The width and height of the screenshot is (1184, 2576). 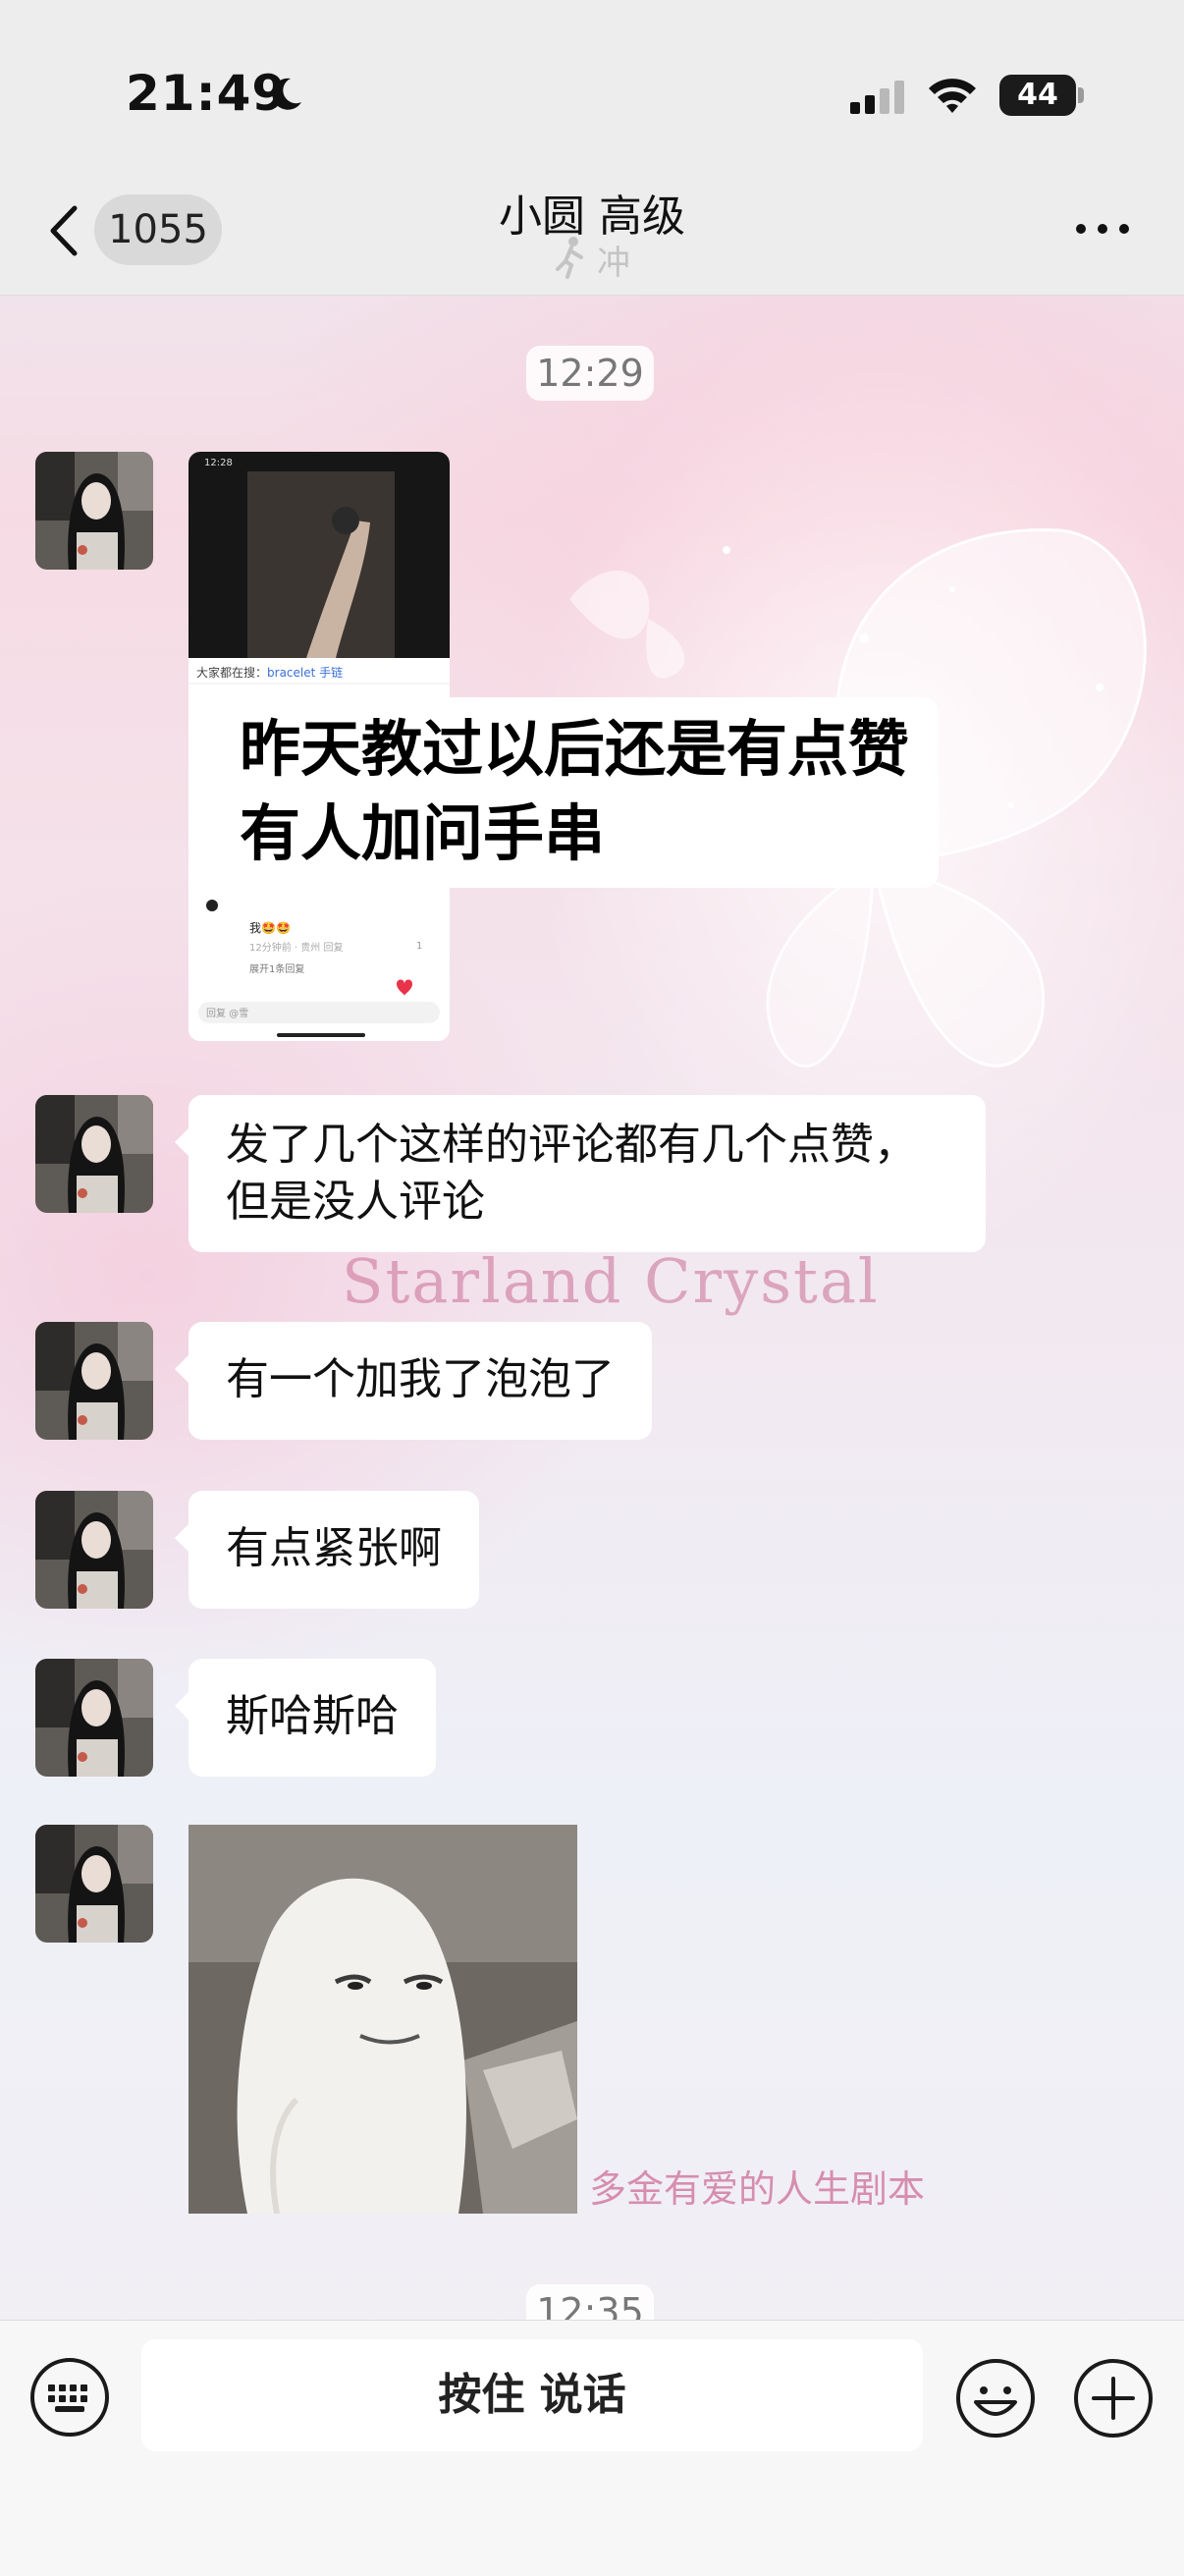 I want to click on caption-line-1: 昨天教过以后还是有点赞, so click(x=575, y=749).